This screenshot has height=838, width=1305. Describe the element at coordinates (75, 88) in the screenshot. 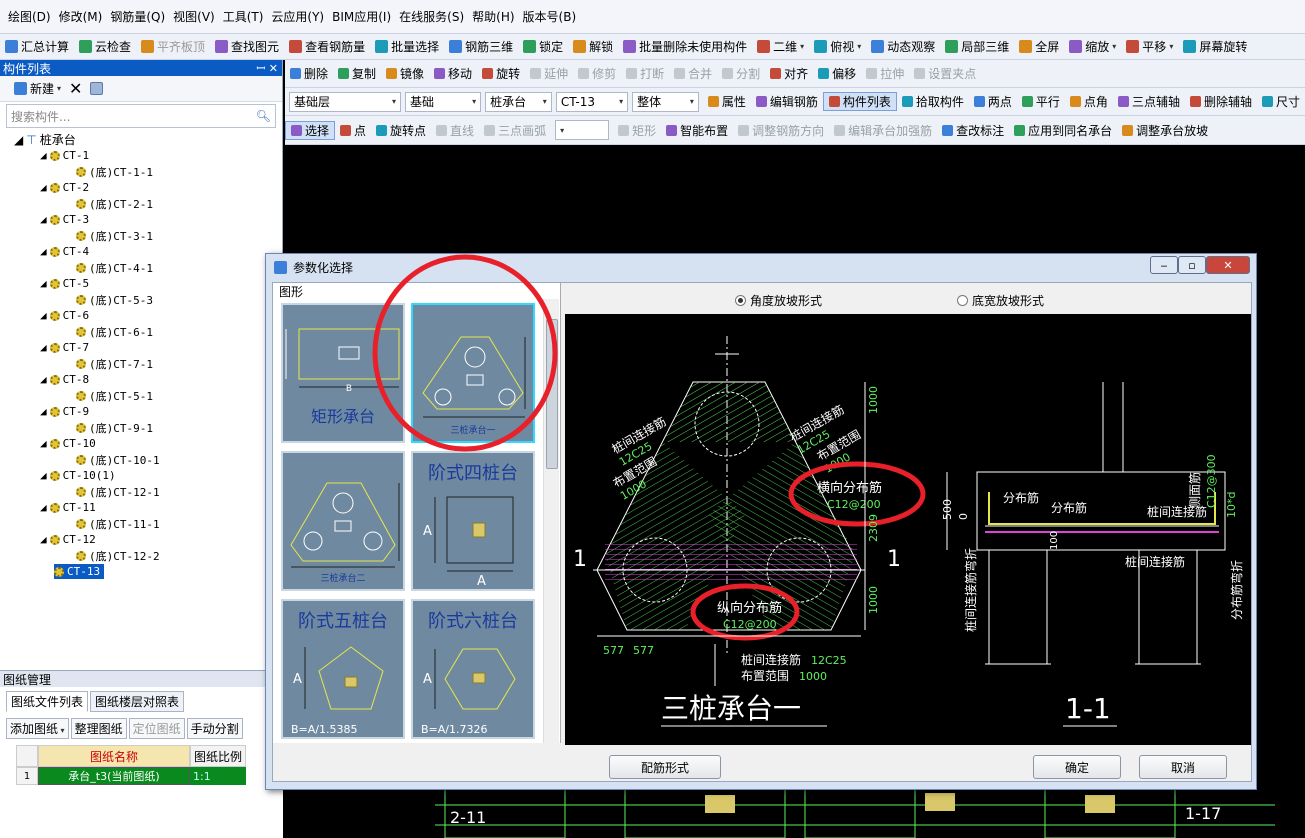

I see `delete-icon: ✕` at that location.